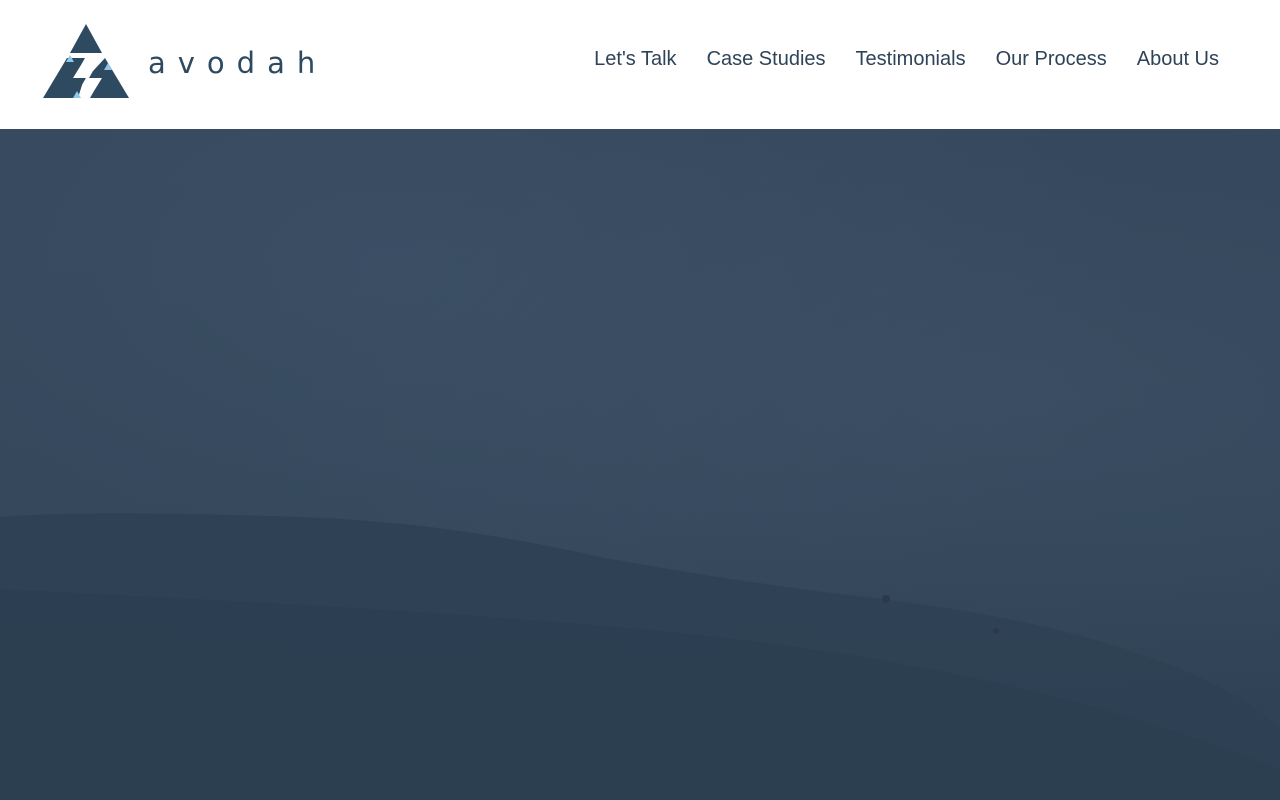 Image resolution: width=1280 pixels, height=800 pixels. Describe the element at coordinates (635, 59) in the screenshot. I see `nav-lets-talk: Let's Talk` at that location.